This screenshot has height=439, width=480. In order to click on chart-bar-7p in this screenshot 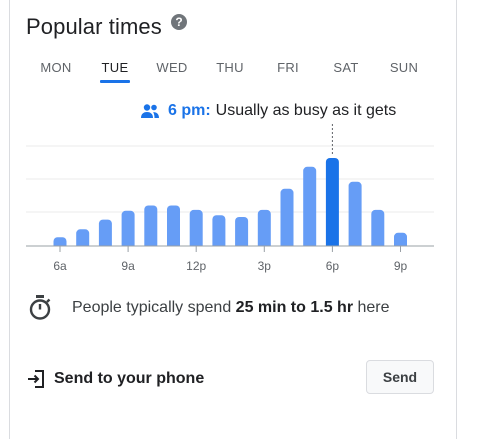, I will do `click(355, 215)`.